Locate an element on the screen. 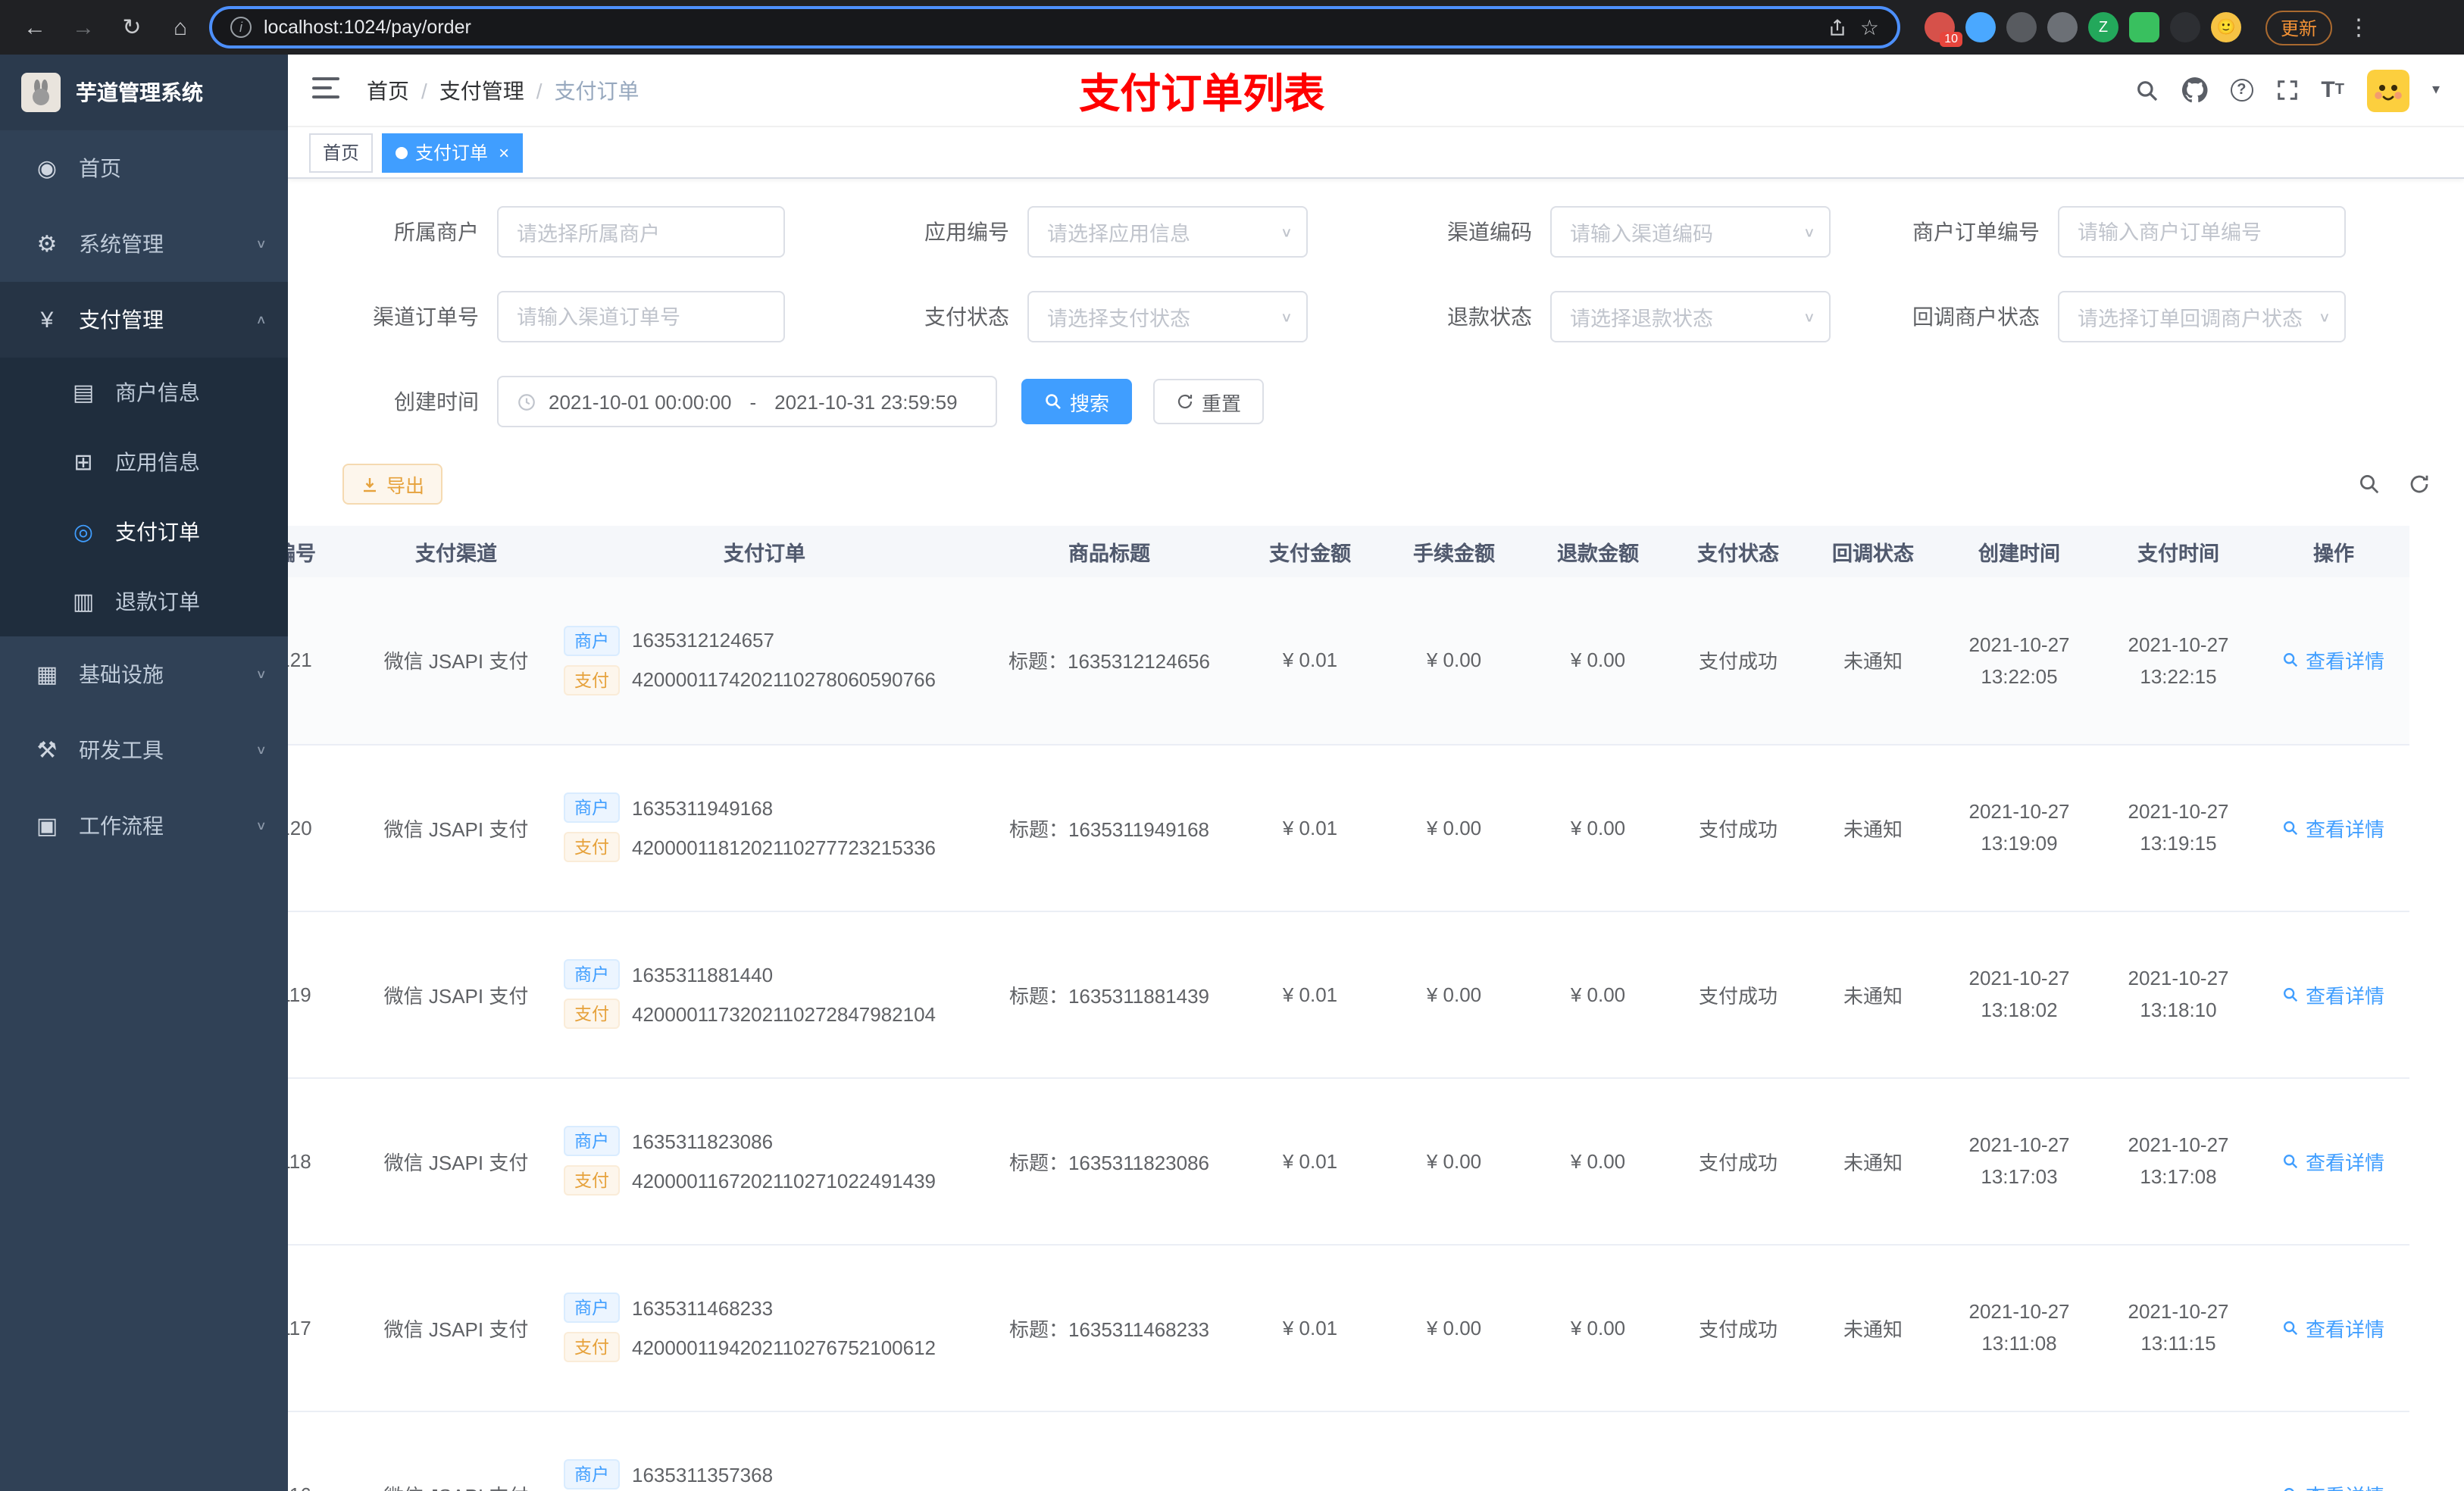 This screenshot has height=1491, width=2464. channel-order-no-input is located at coordinates (641, 316).